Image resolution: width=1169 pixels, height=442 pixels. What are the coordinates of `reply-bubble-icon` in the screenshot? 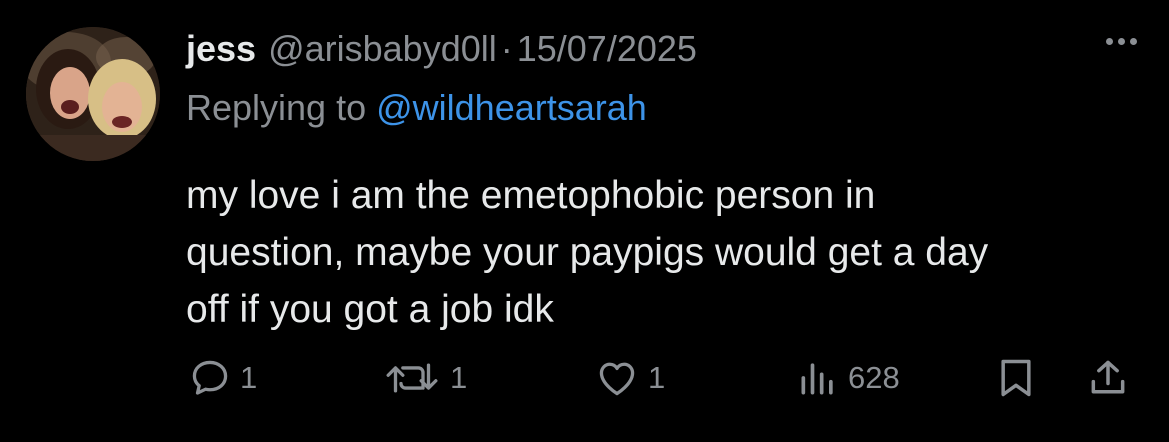 It's located at (210, 377).